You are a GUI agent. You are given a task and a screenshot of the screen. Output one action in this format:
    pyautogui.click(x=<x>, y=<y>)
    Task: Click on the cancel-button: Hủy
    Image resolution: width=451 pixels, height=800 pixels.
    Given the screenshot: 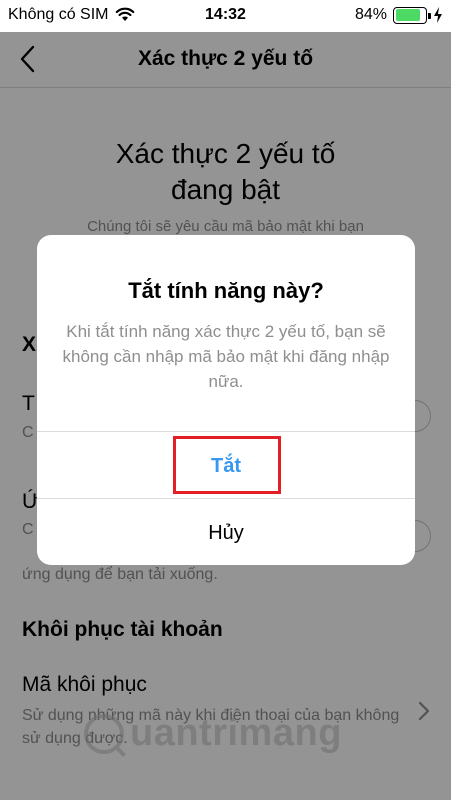 What is the action you would take?
    pyautogui.click(x=226, y=532)
    